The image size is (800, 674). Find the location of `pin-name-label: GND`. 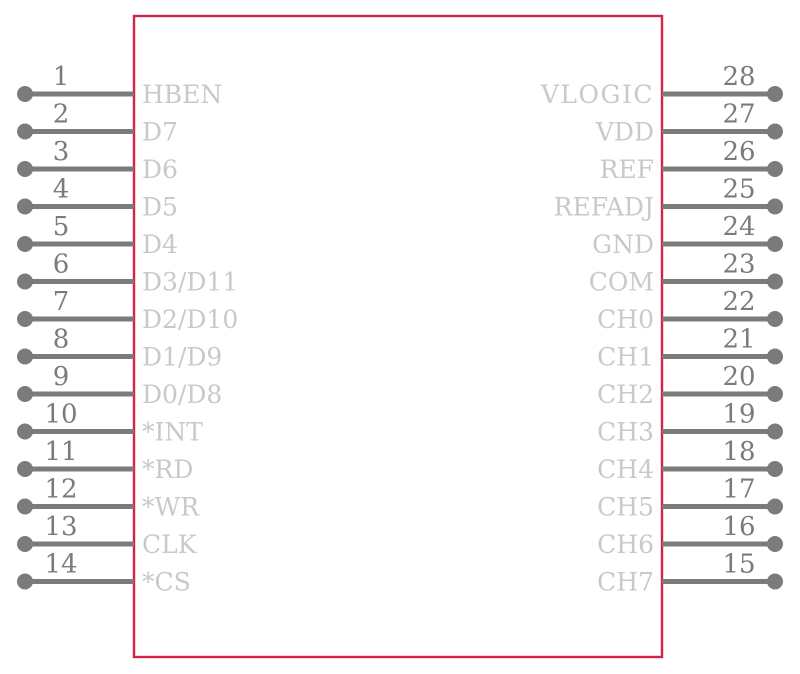

pin-name-label: GND is located at coordinates (623, 244).